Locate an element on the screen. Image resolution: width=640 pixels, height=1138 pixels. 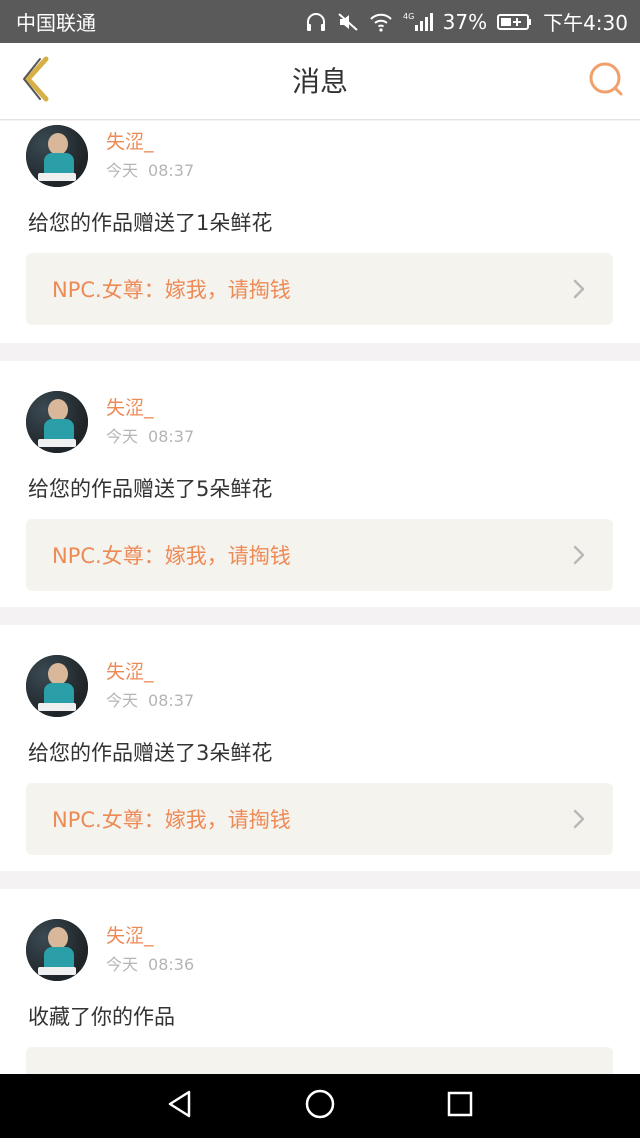
message-text: 给您的作品赠送了1朵鲜花 is located at coordinates (150, 223).